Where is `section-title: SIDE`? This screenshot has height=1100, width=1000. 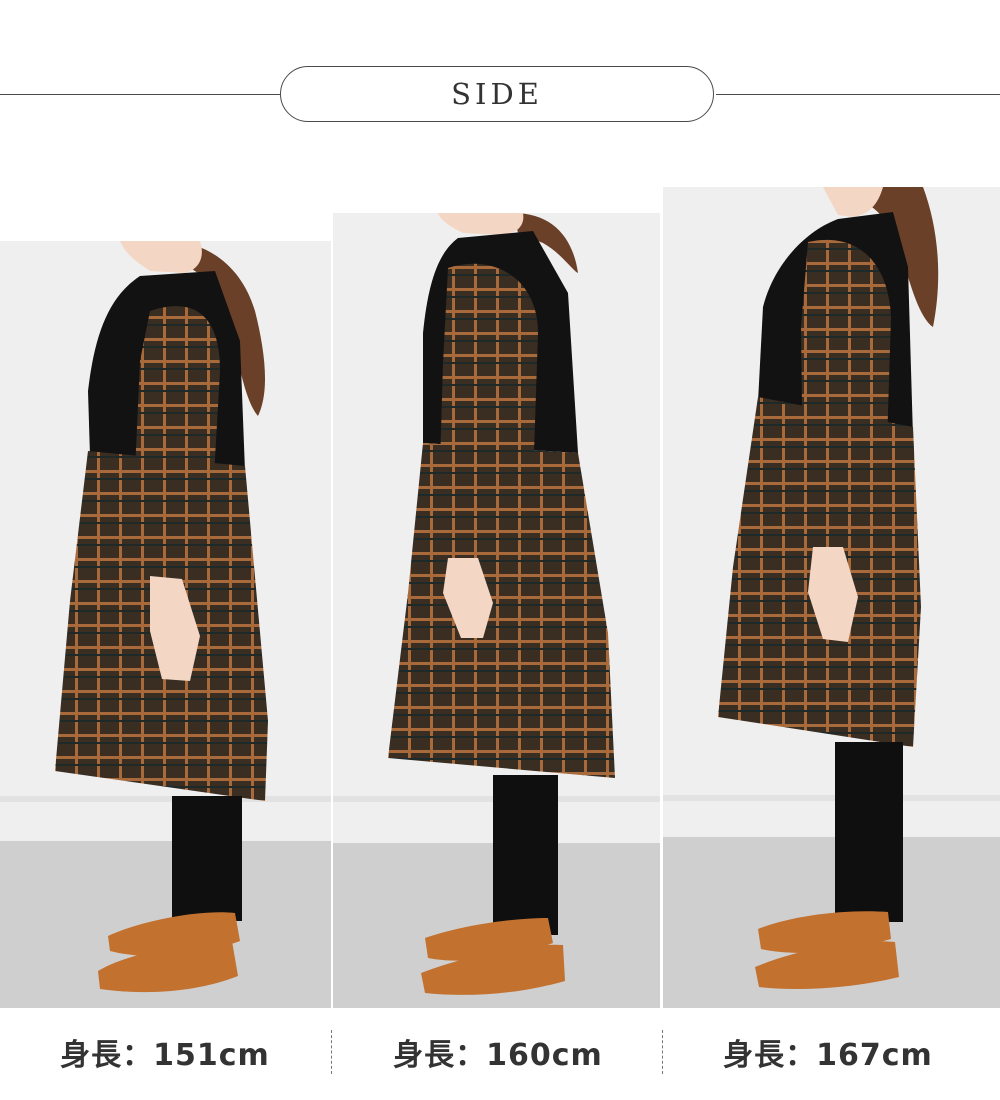
section-title: SIDE is located at coordinates (497, 94).